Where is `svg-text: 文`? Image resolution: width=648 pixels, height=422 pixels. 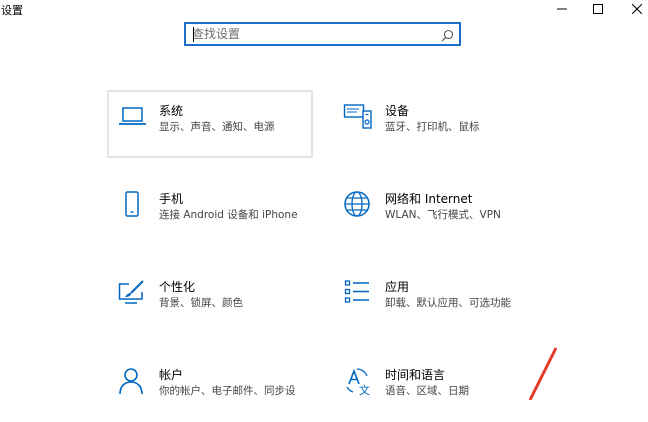 svg-text: 文 is located at coordinates (364, 389).